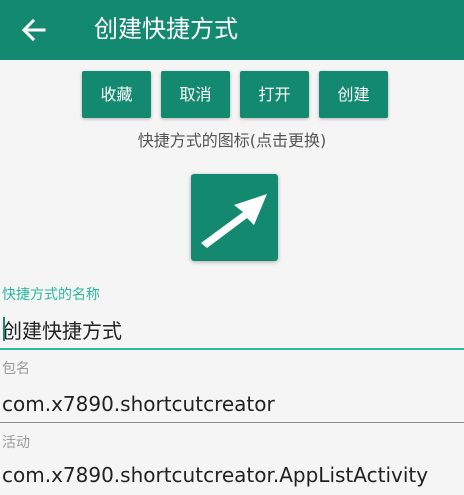 The image size is (464, 495). I want to click on back-arrow-icon, so click(34, 30).